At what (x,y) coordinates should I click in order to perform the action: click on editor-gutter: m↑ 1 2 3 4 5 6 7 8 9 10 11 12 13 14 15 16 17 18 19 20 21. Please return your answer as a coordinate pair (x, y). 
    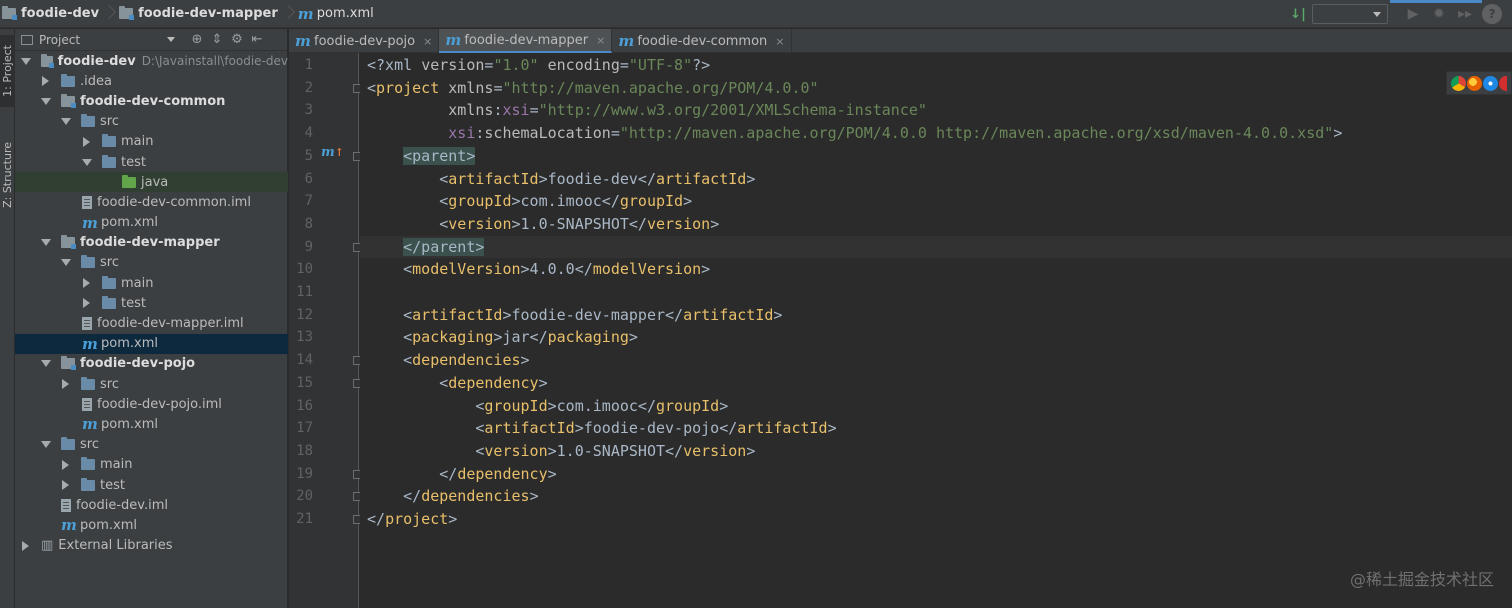
    Looking at the image, I should click on (325, 330).